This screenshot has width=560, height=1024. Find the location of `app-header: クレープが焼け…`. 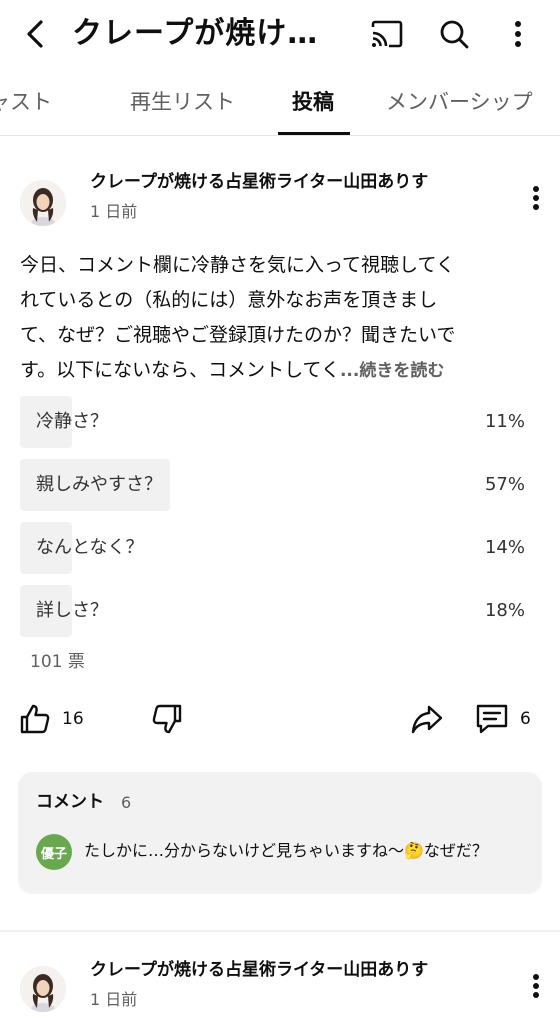

app-header: クレープが焼け… is located at coordinates (280, 34).